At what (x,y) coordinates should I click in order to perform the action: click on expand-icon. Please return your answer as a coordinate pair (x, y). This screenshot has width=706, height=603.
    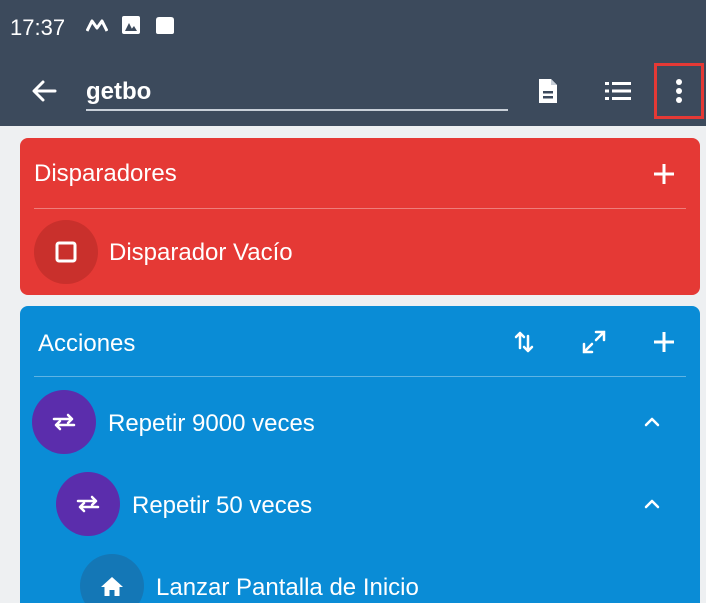
    Looking at the image, I should click on (594, 342).